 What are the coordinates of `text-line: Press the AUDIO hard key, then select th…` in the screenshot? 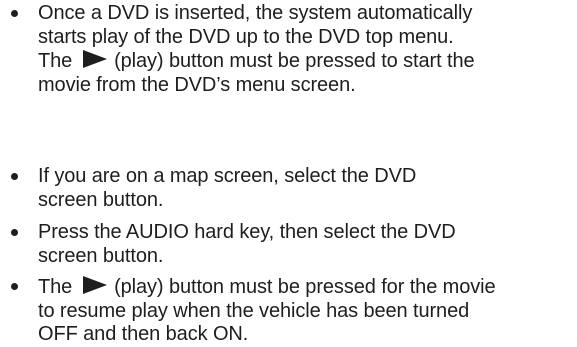 It's located at (247, 232).